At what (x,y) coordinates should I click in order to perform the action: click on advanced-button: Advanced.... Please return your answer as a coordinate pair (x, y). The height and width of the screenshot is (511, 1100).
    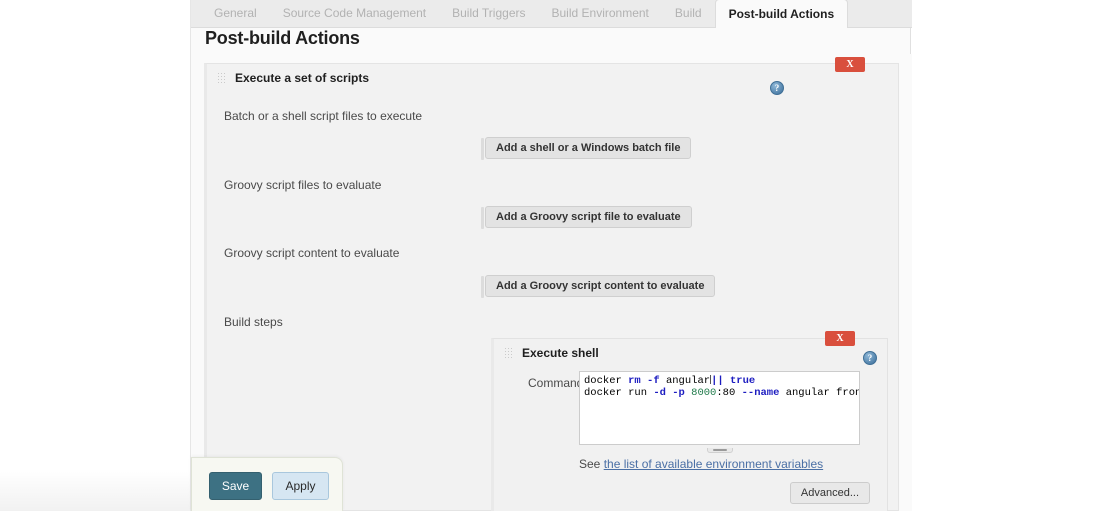
    Looking at the image, I should click on (829, 493).